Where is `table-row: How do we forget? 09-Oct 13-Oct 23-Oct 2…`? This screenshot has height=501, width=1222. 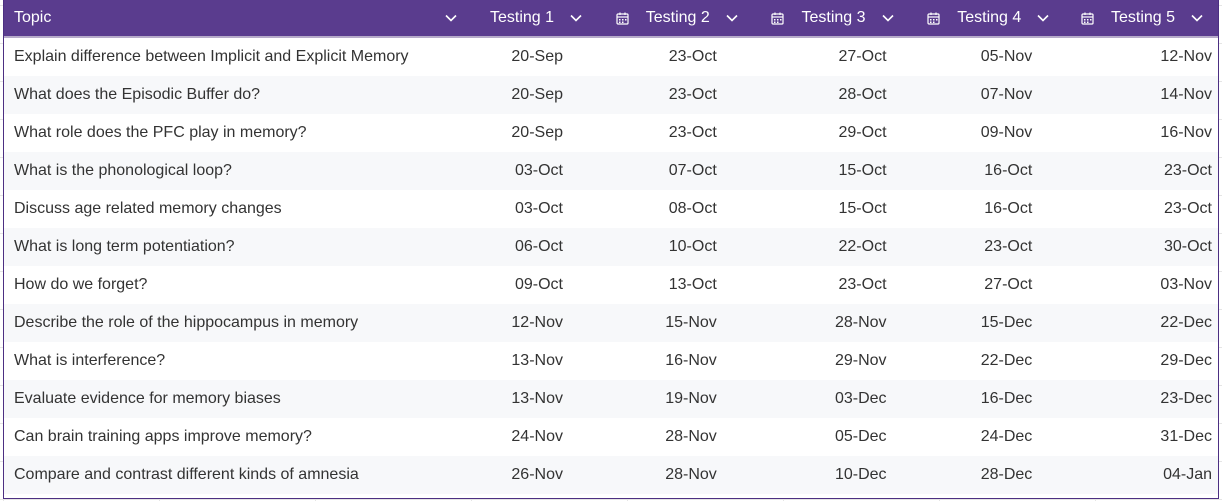 table-row: How do we forget? 09-Oct 13-Oct 23-Oct 2… is located at coordinates (611, 285).